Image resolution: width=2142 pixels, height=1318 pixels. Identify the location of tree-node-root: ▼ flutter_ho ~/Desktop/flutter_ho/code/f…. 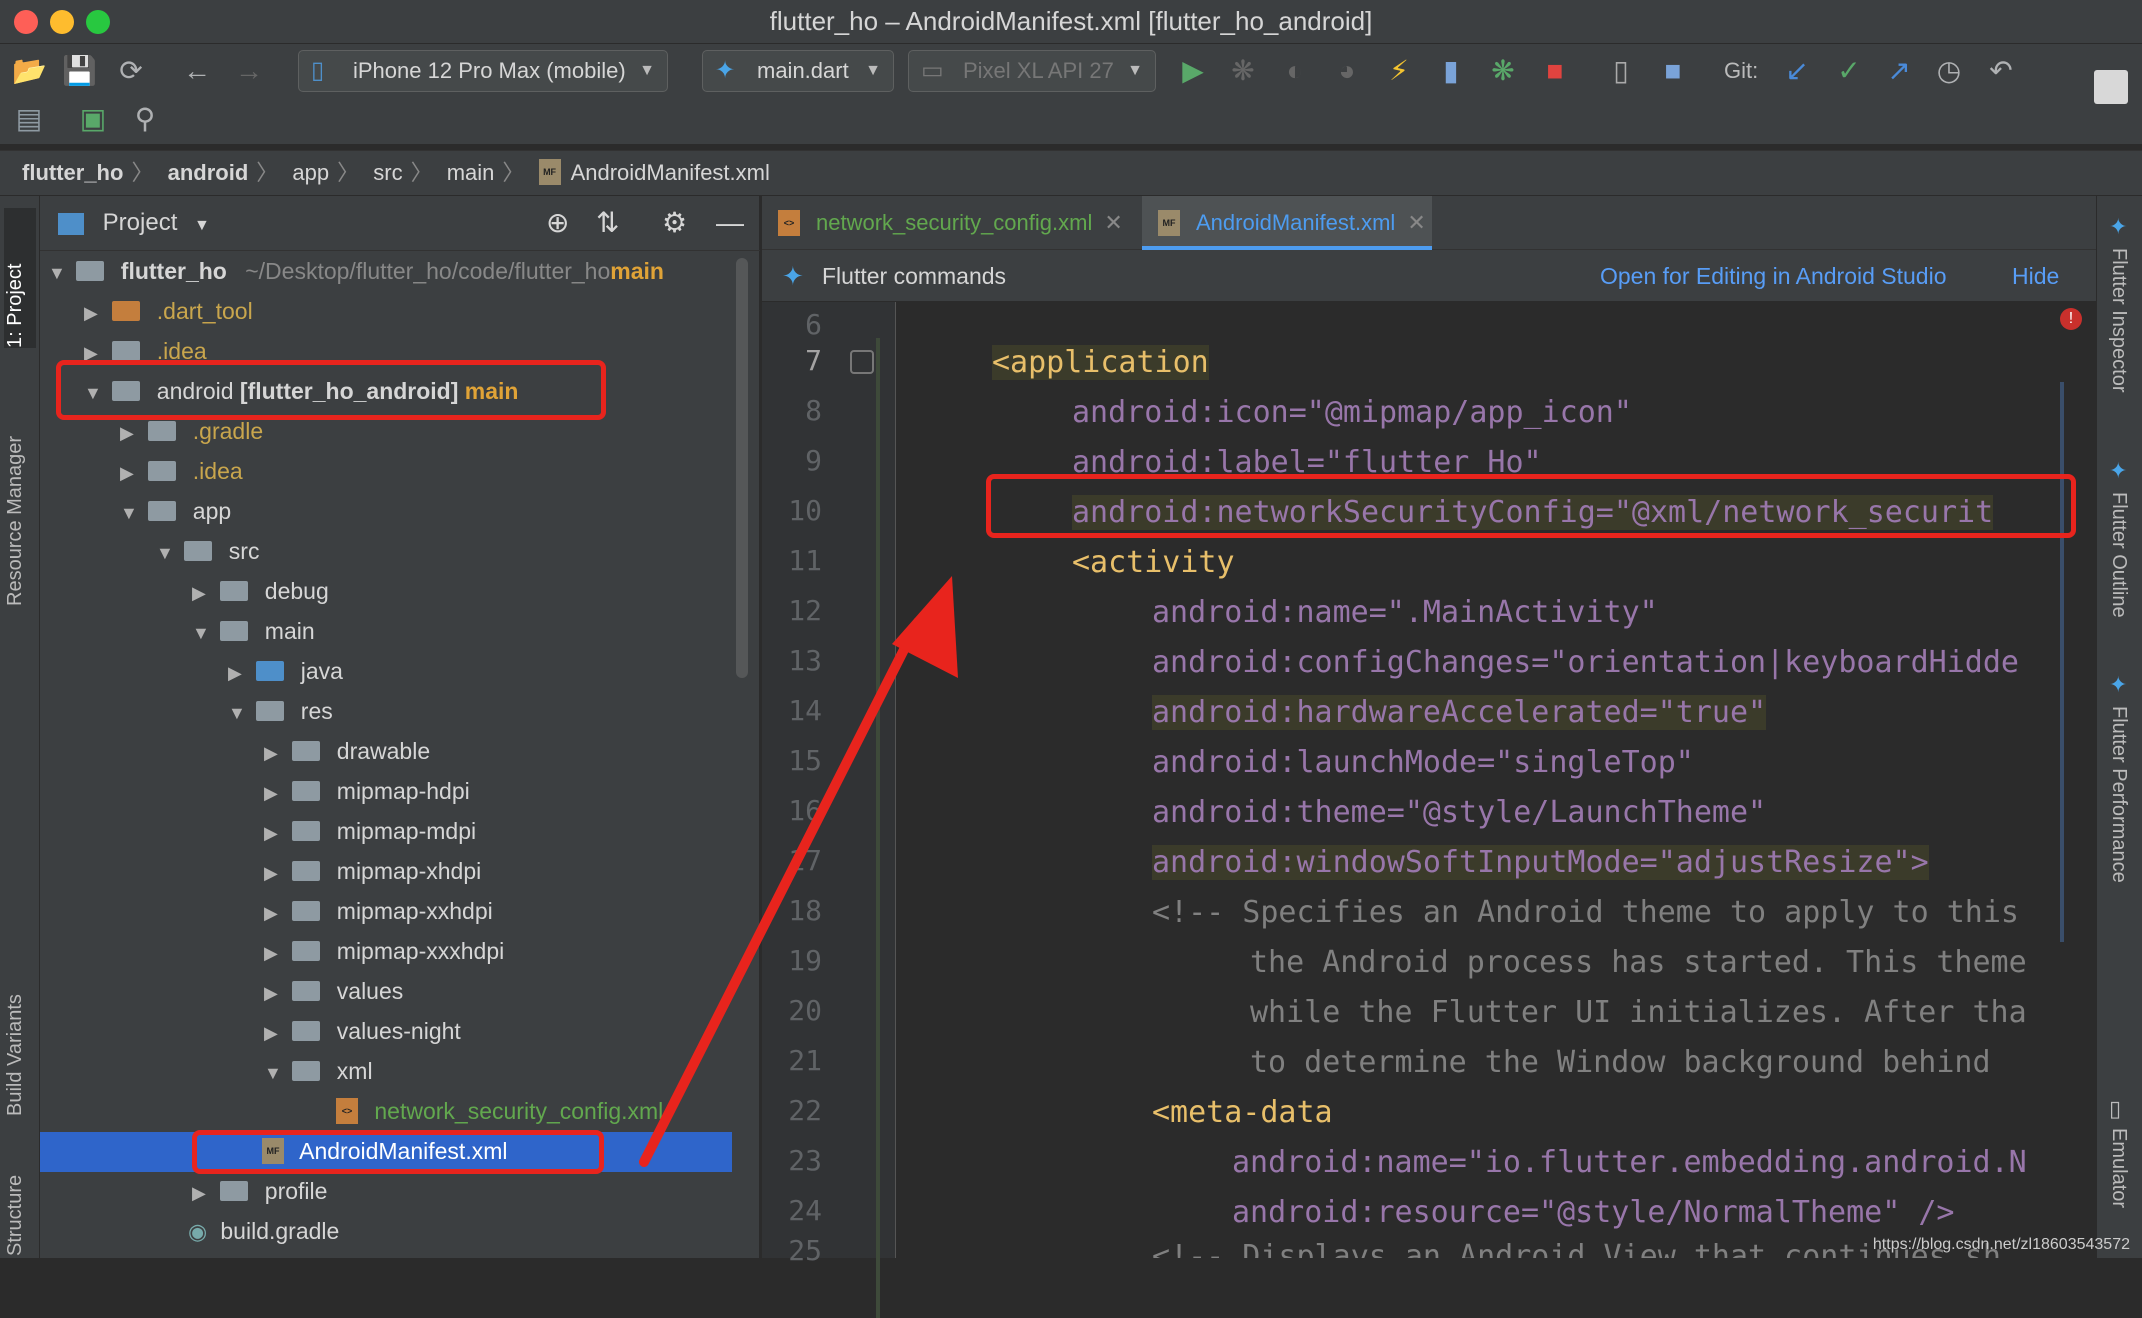
(356, 271).